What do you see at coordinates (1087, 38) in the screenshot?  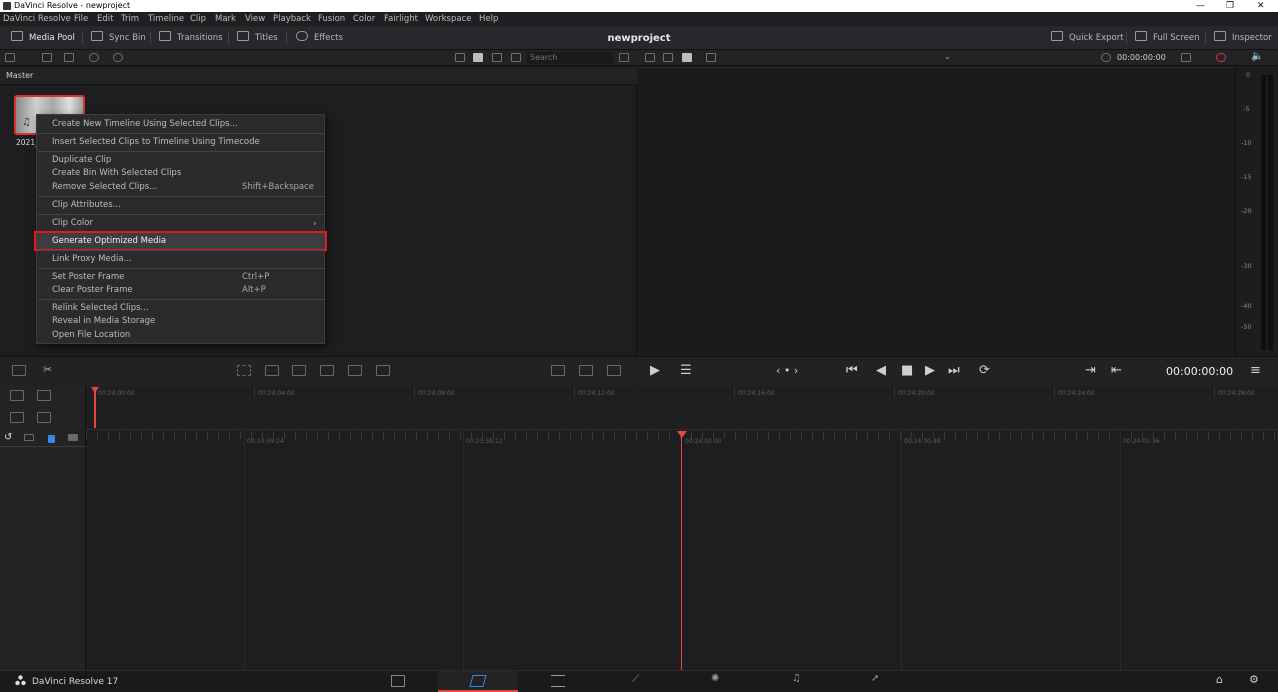 I see `quick-export-button: Quick Export` at bounding box center [1087, 38].